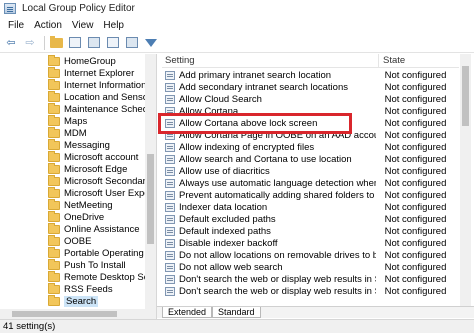 The width and height of the screenshot is (474, 333). Describe the element at coordinates (187, 312) in the screenshot. I see `tab-extended: Extended` at that location.